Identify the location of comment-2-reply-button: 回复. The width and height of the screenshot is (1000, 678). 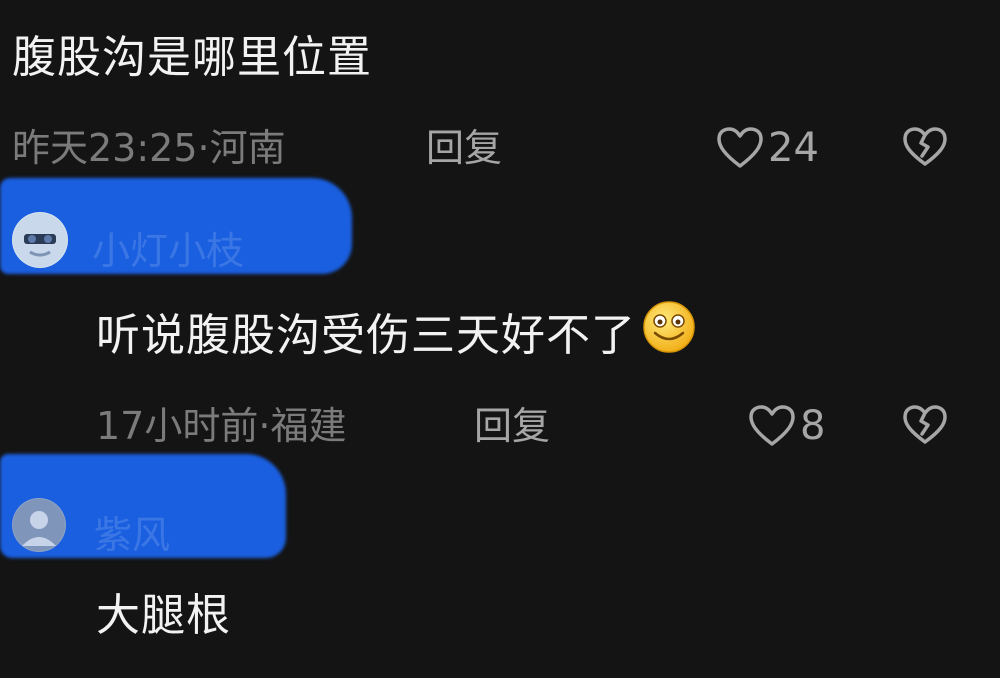
(512, 426).